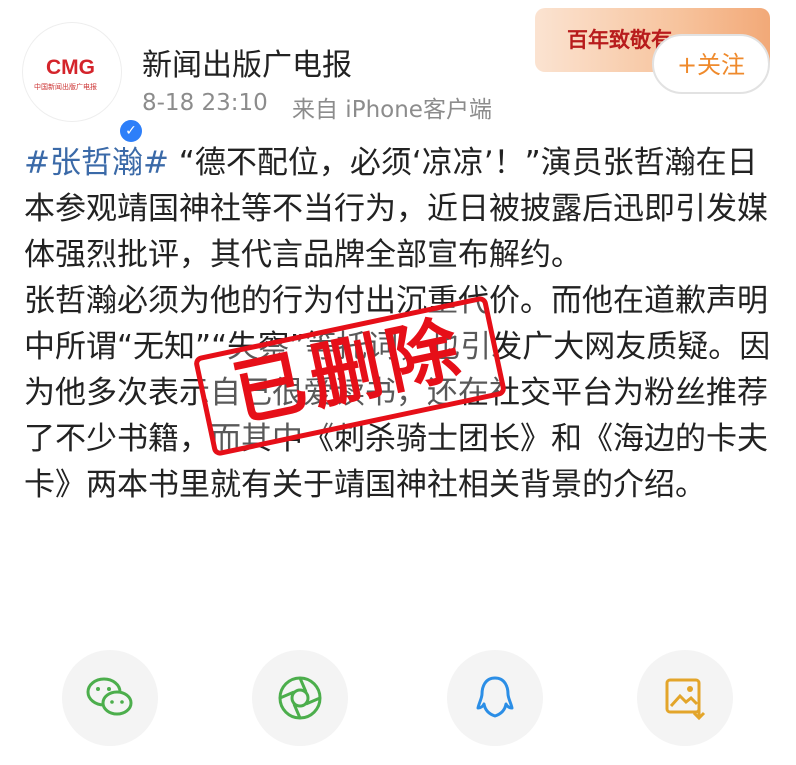 The height and width of the screenshot is (765, 796). What do you see at coordinates (70, 67) in the screenshot?
I see `cmg-logo: CMG` at bounding box center [70, 67].